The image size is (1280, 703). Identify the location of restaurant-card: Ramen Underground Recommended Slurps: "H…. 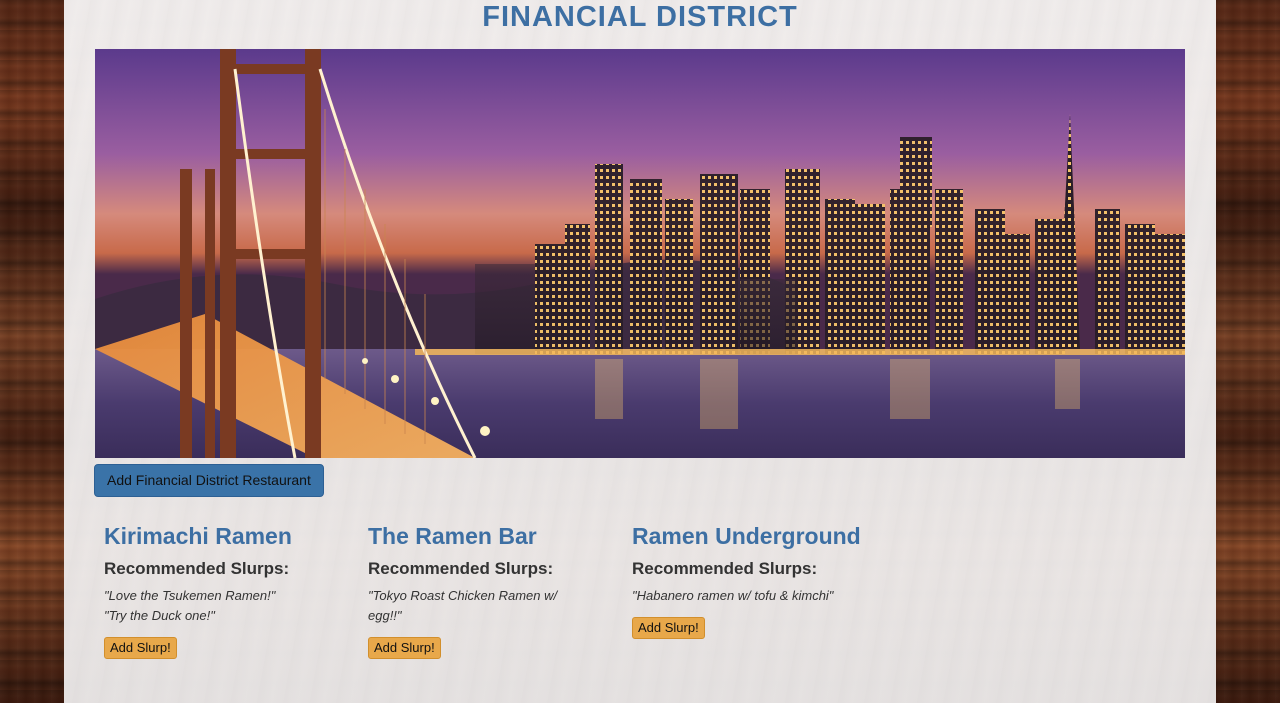
(762, 579).